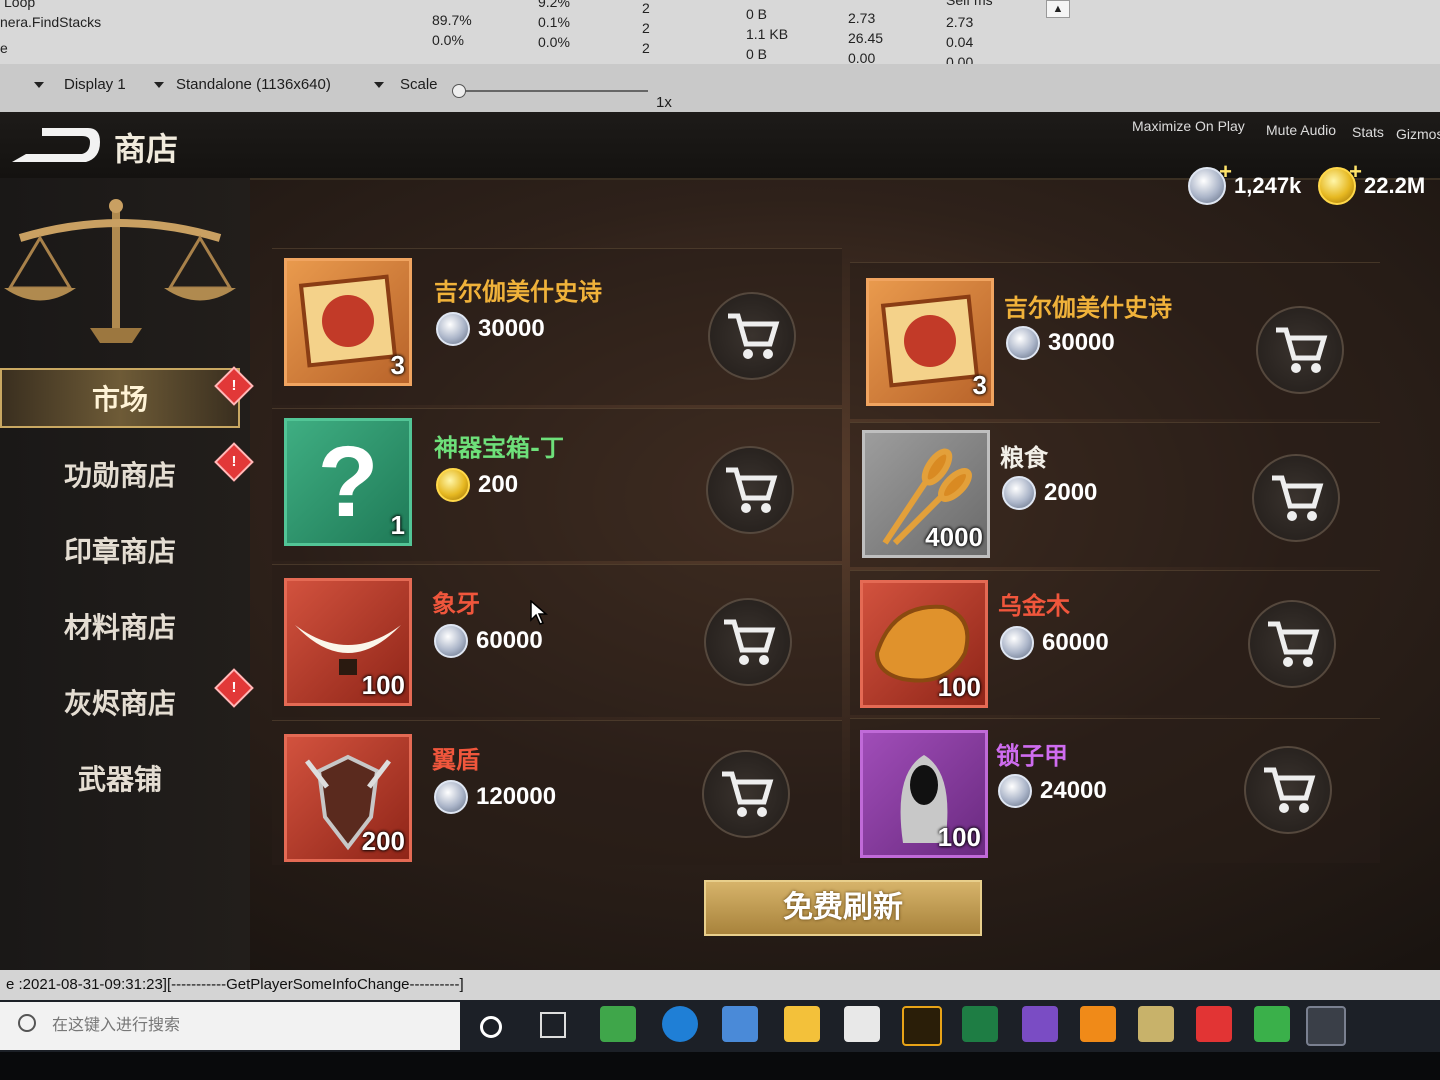 This screenshot has height=1080, width=1440. Describe the element at coordinates (1098, 1024) in the screenshot. I see `sheet-app-icon` at that location.